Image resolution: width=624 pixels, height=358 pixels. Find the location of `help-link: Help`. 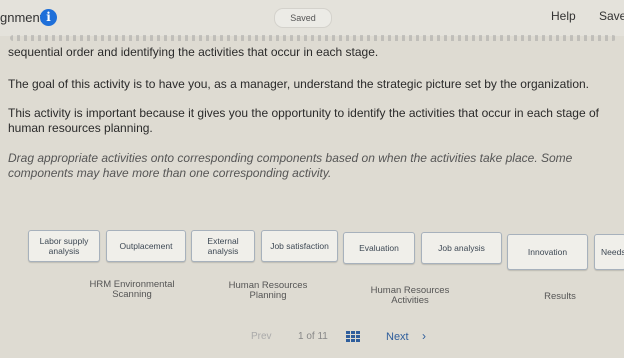

help-link: Help is located at coordinates (563, 16).